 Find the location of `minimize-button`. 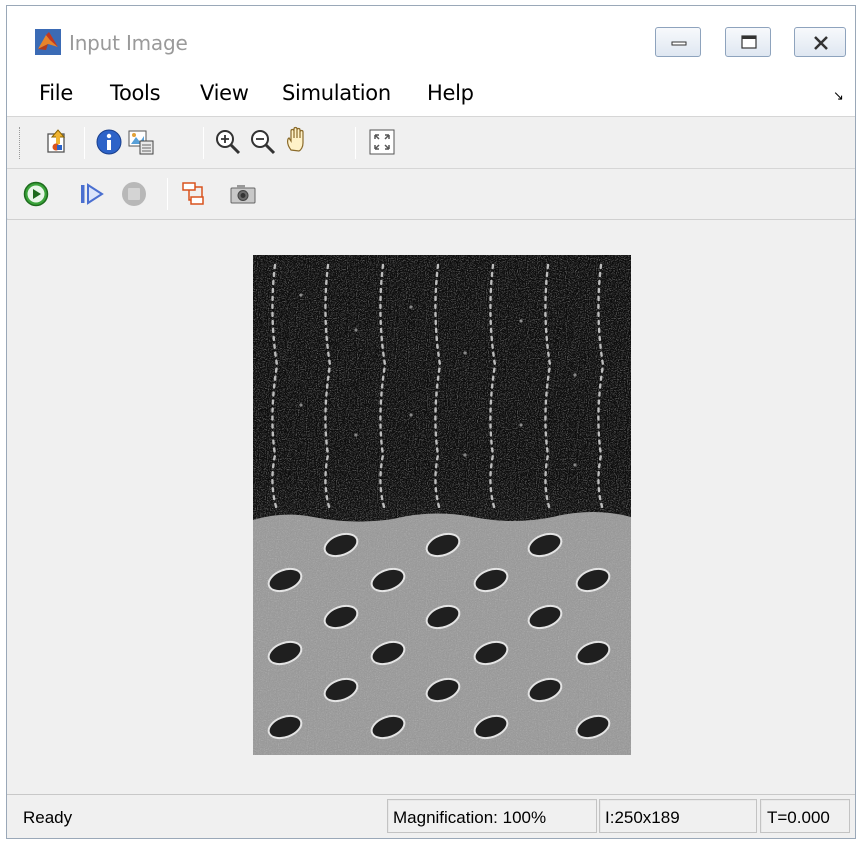

minimize-button is located at coordinates (678, 42).